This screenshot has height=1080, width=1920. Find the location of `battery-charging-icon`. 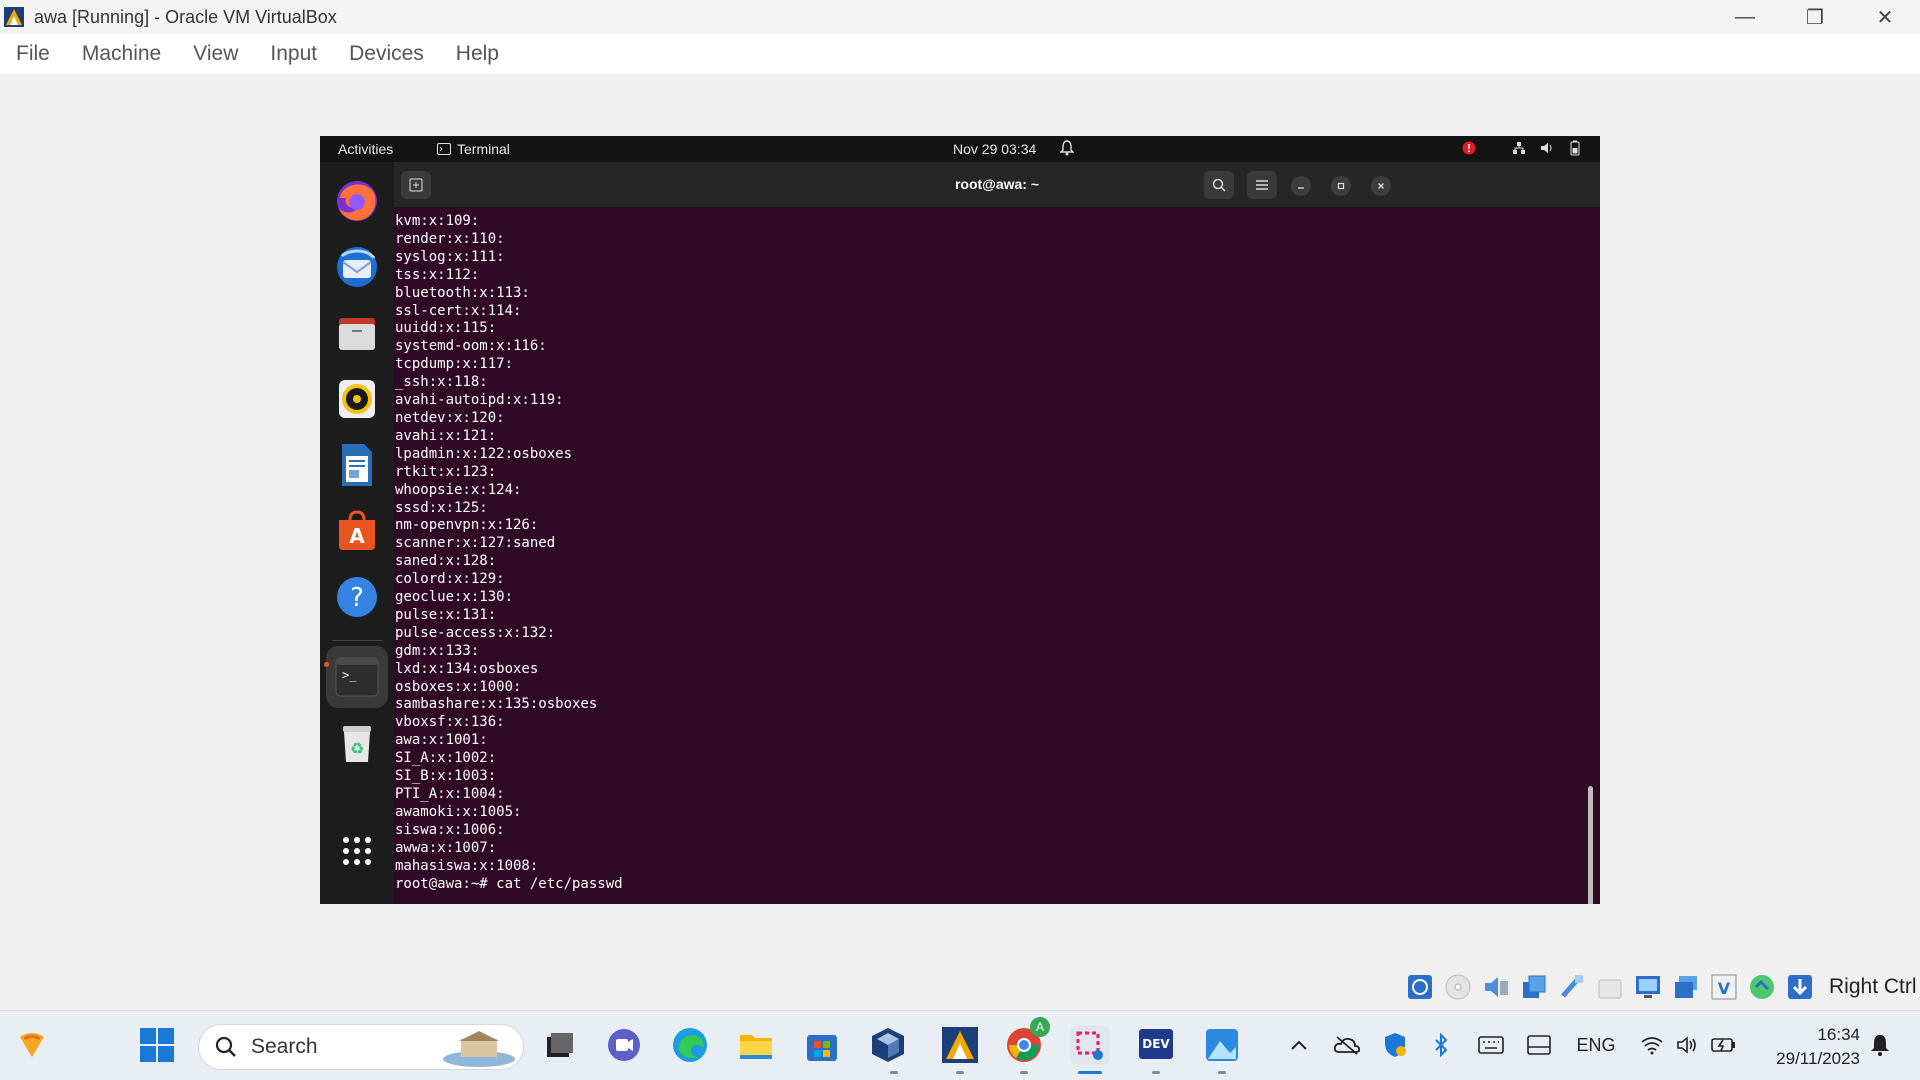

battery-charging-icon is located at coordinates (1724, 1045).